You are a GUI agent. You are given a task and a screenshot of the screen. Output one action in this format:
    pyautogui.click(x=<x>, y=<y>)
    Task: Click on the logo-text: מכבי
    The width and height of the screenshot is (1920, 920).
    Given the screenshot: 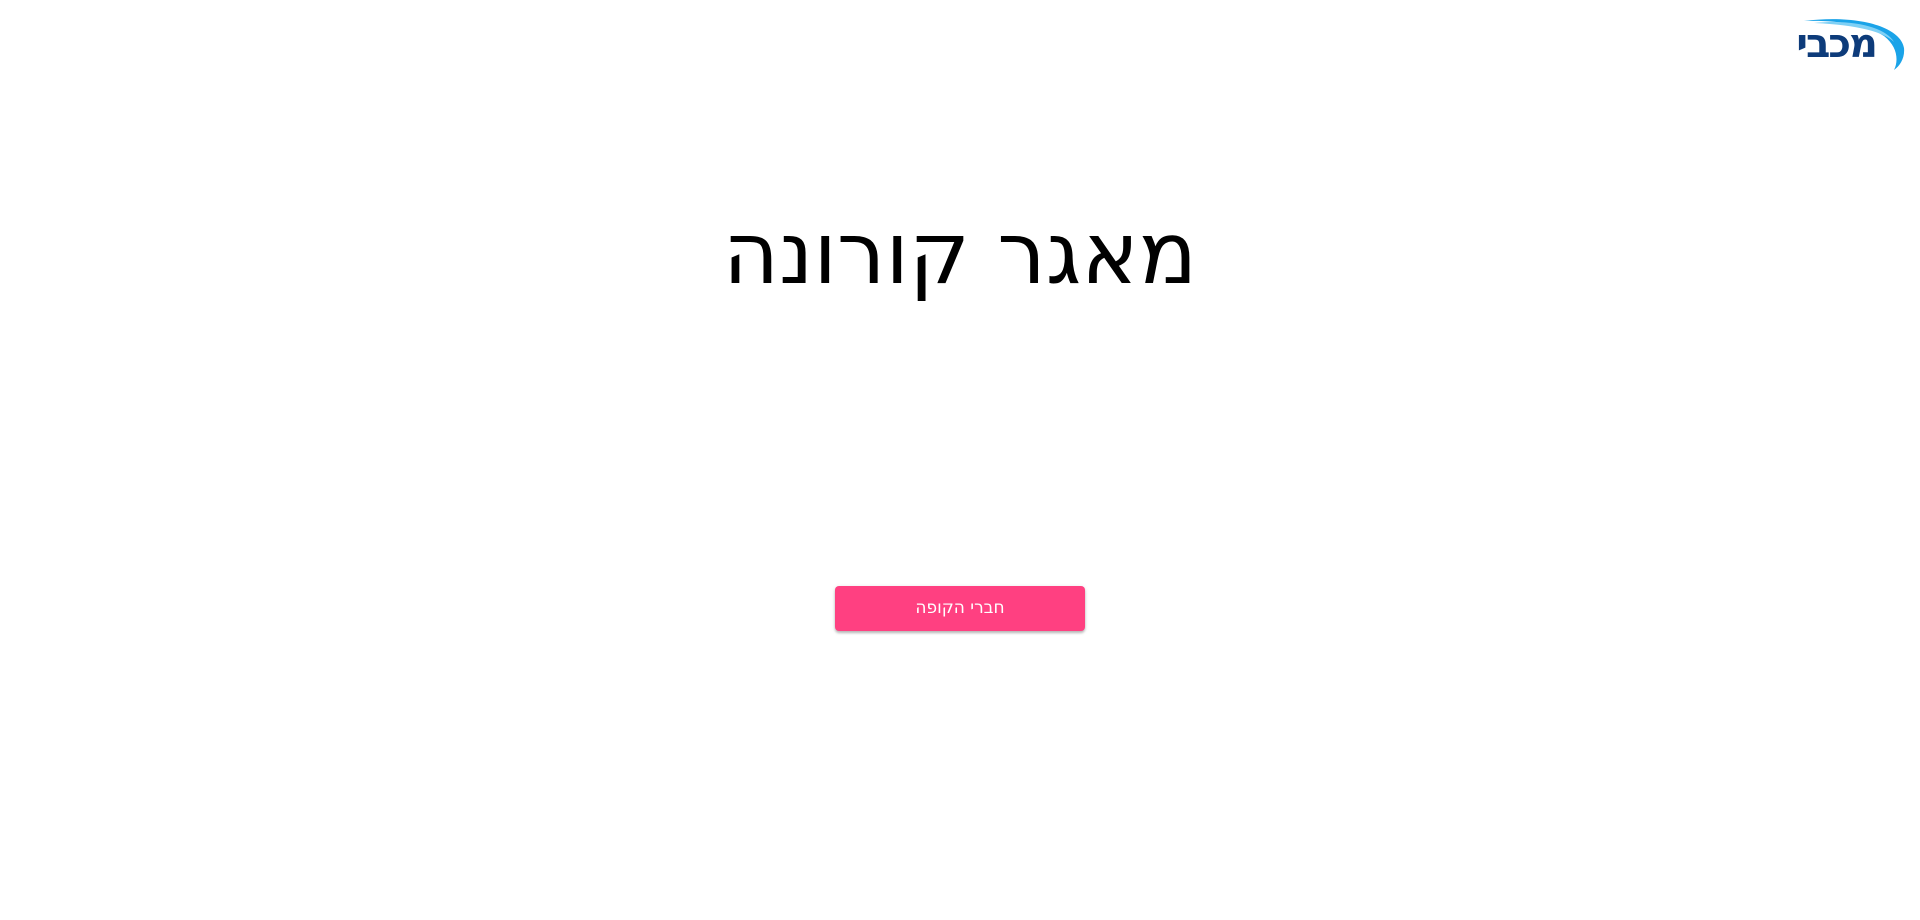 What is the action you would take?
    pyautogui.click(x=1837, y=44)
    